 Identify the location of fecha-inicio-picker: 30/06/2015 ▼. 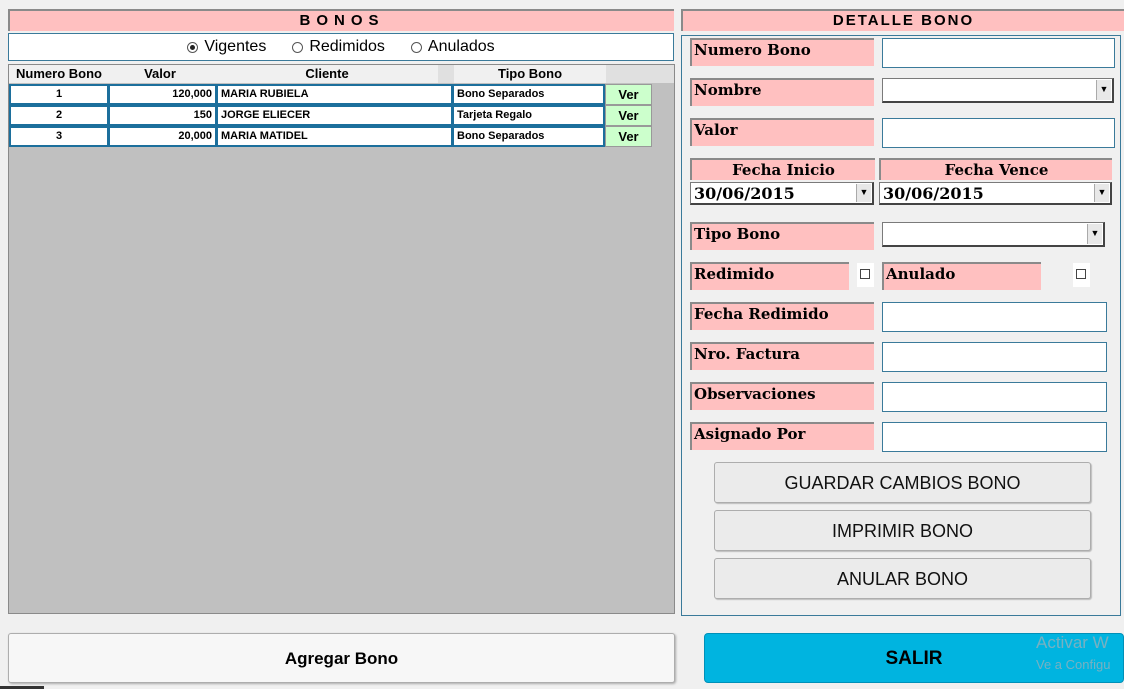
(782, 193).